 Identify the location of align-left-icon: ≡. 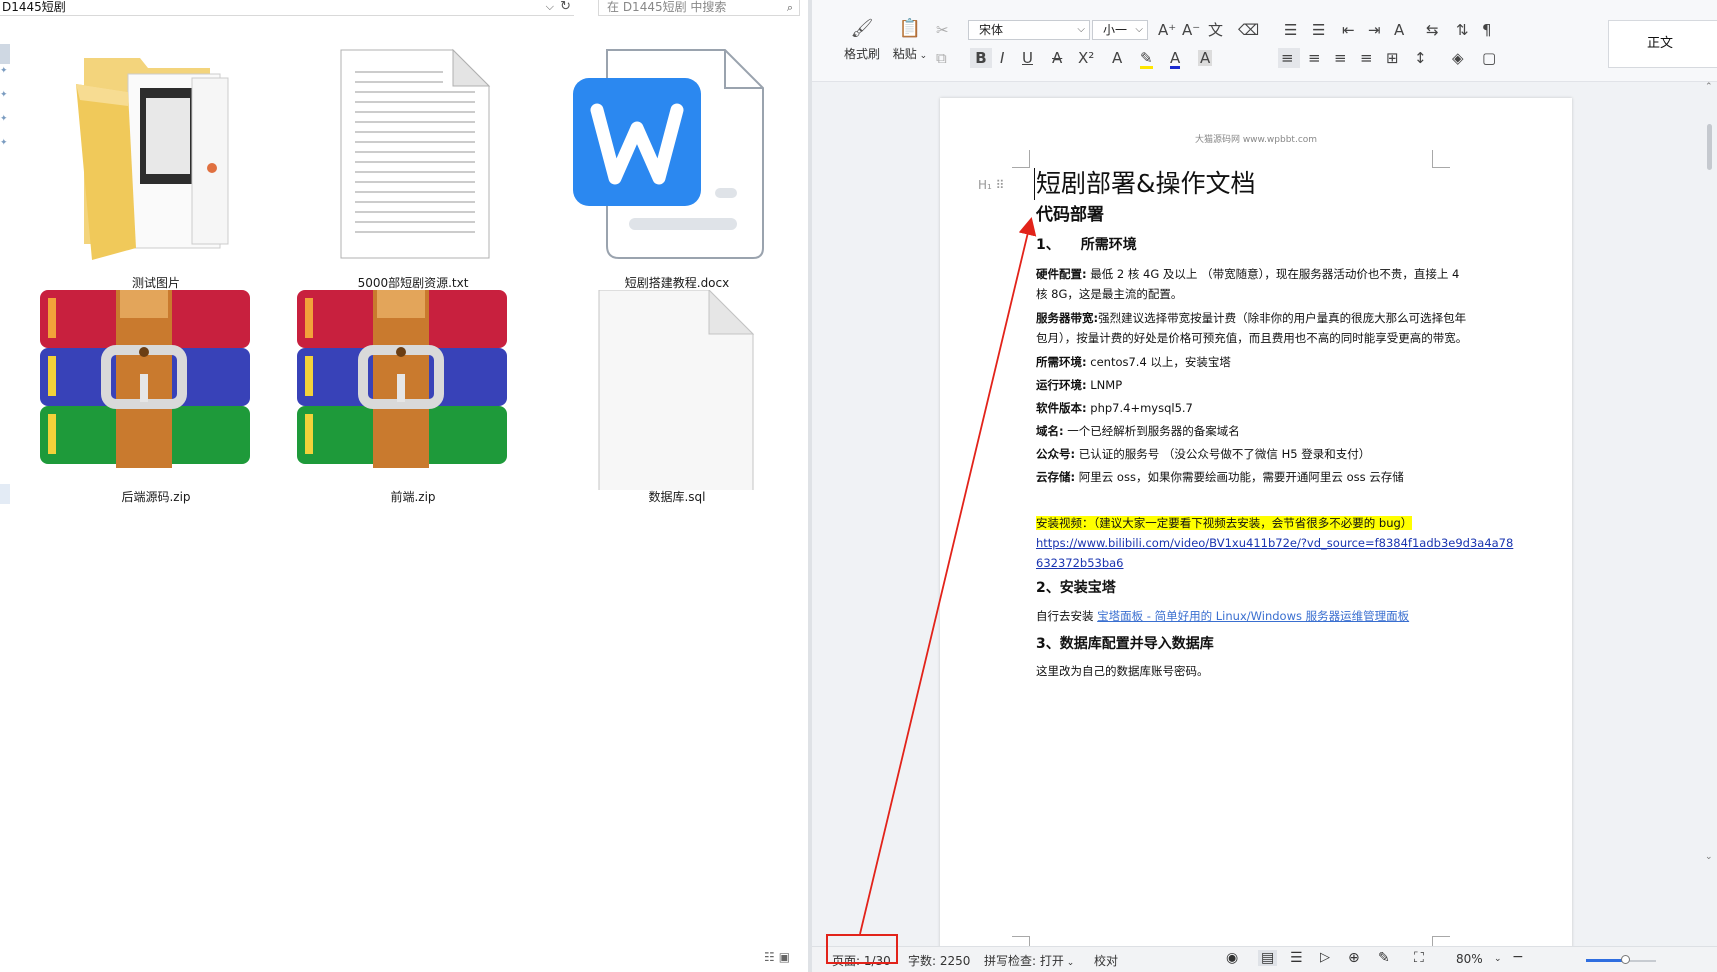
(1289, 58).